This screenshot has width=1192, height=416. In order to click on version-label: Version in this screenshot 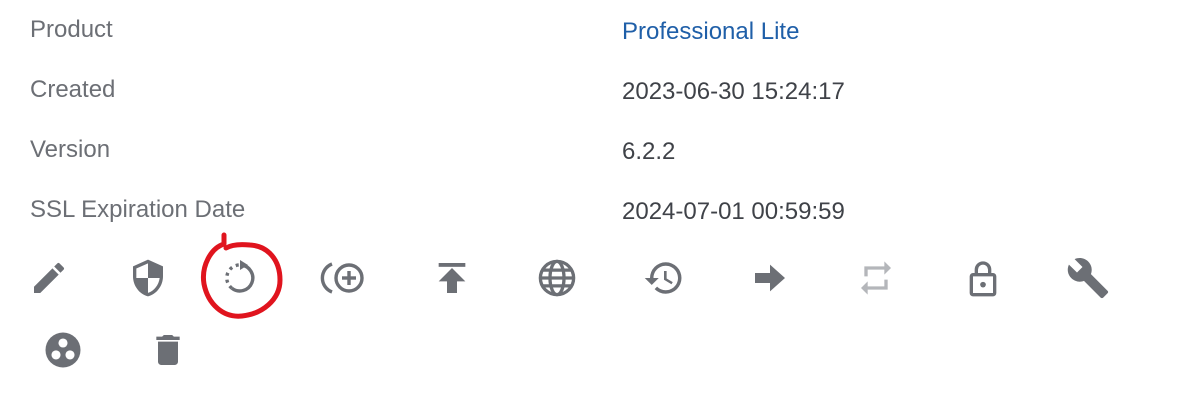, I will do `click(70, 149)`.